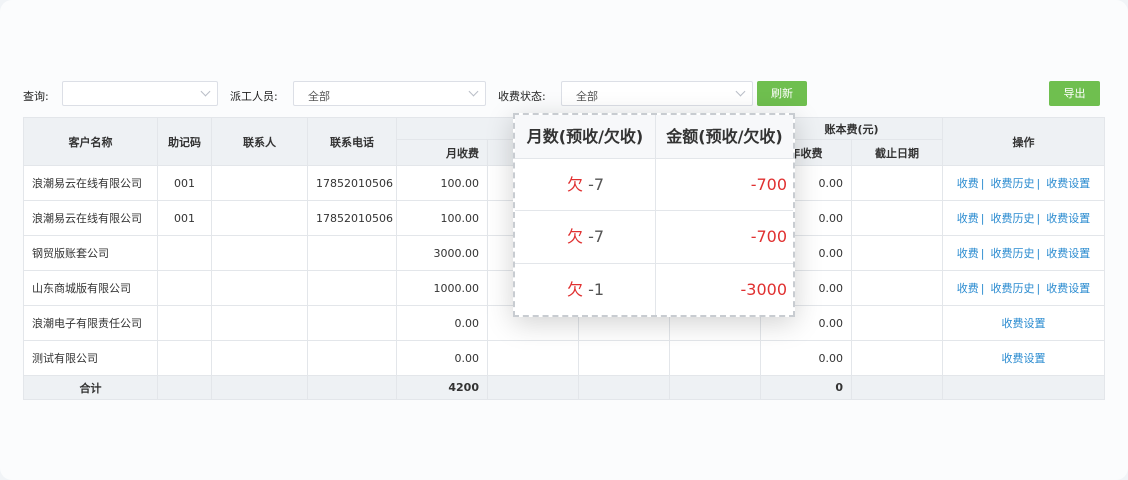 This screenshot has height=480, width=1128. I want to click on table-row: 测试有限公司 0.00 0.00 收费设置, so click(564, 358).